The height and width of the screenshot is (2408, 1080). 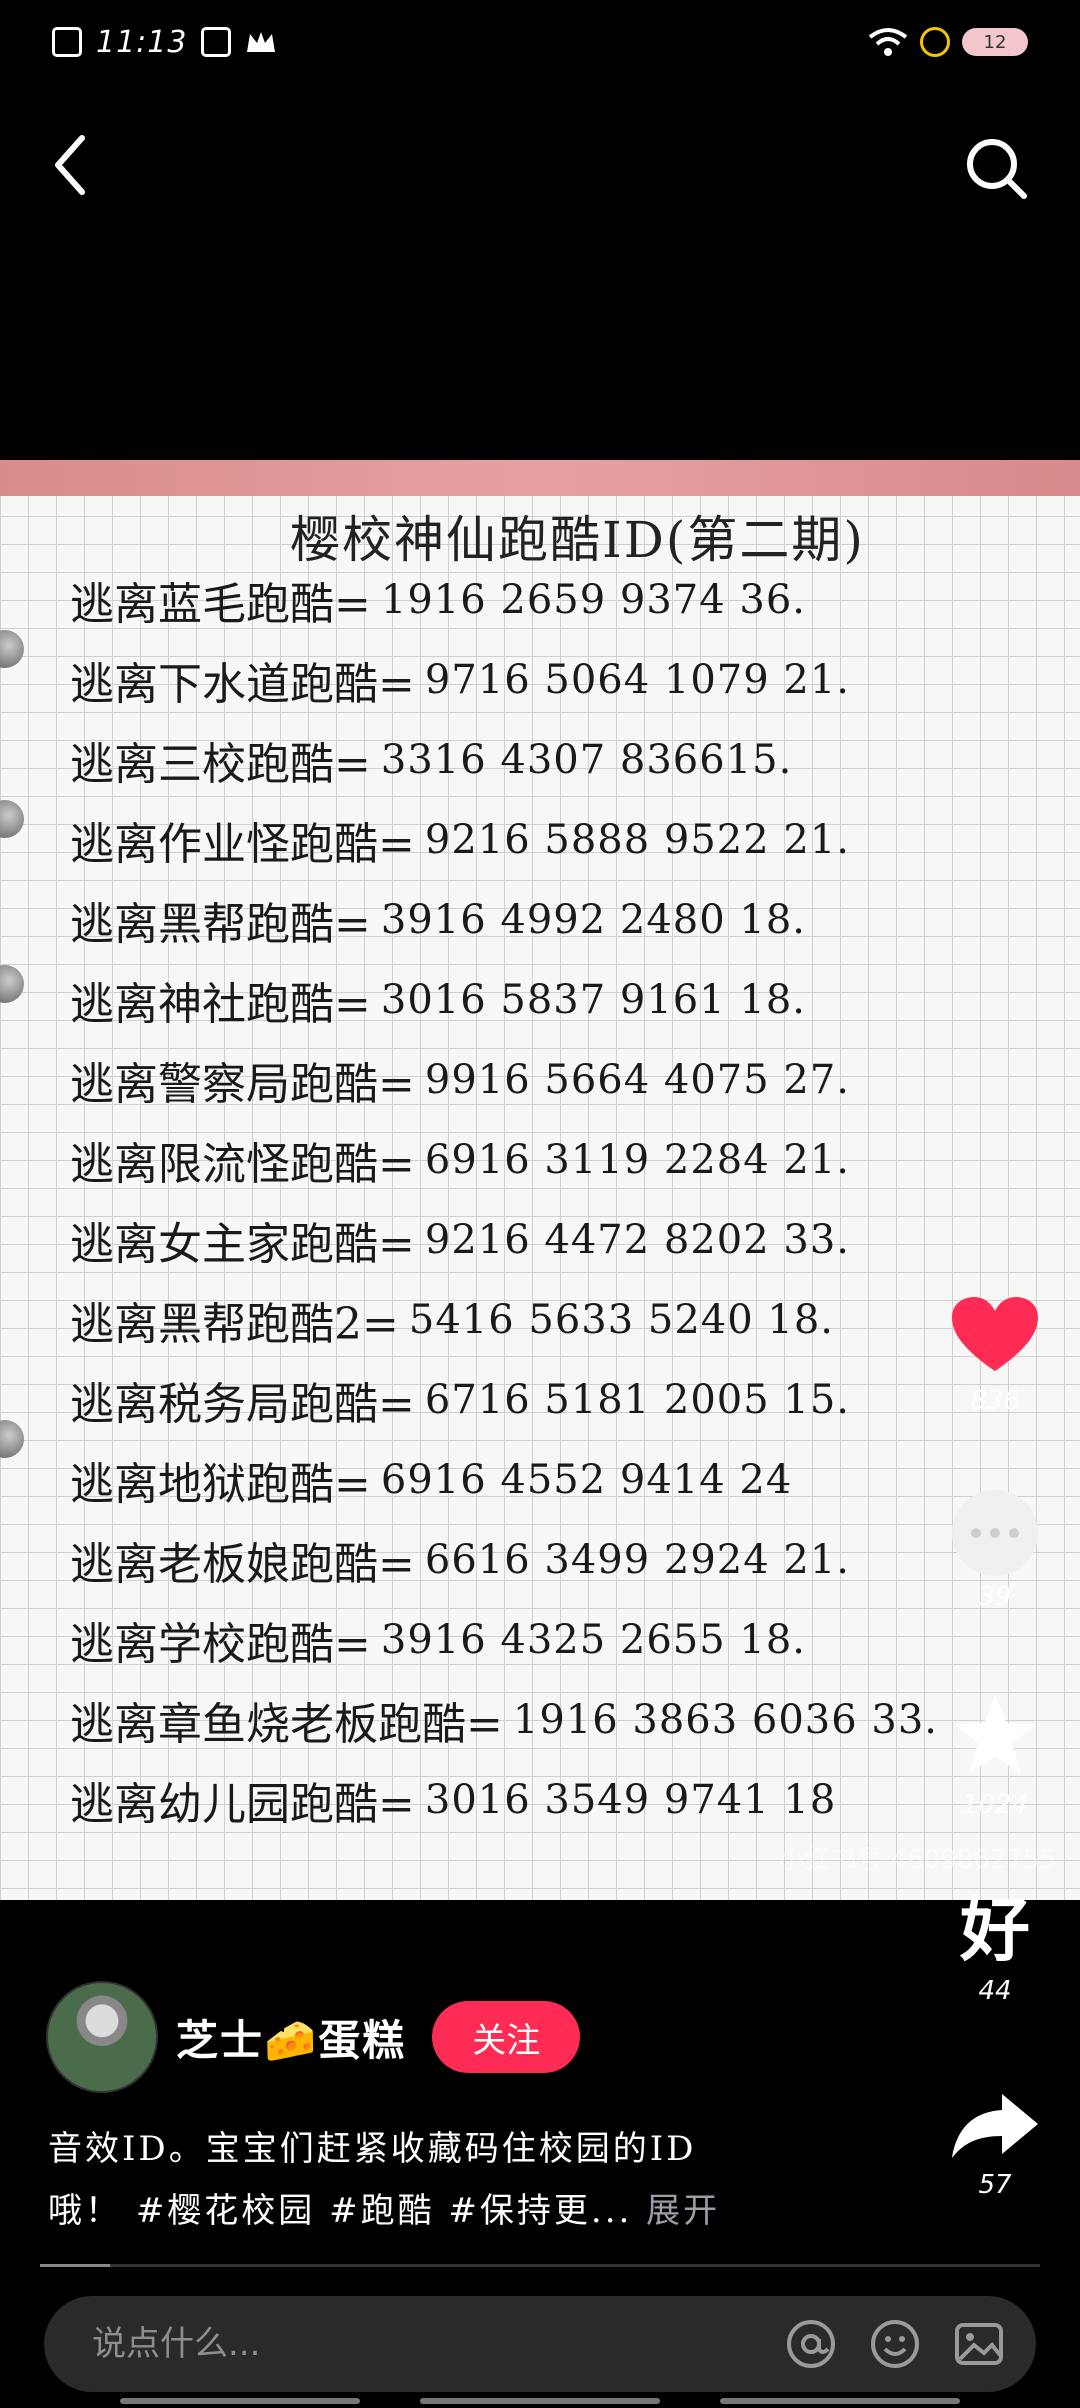 What do you see at coordinates (683, 2211) in the screenshot?
I see `expand-link: 展开` at bounding box center [683, 2211].